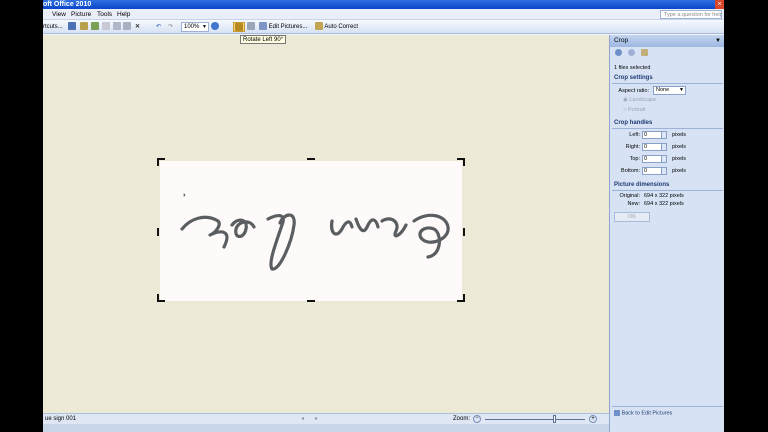  I want to click on zoom-slider-thumb, so click(554, 419).